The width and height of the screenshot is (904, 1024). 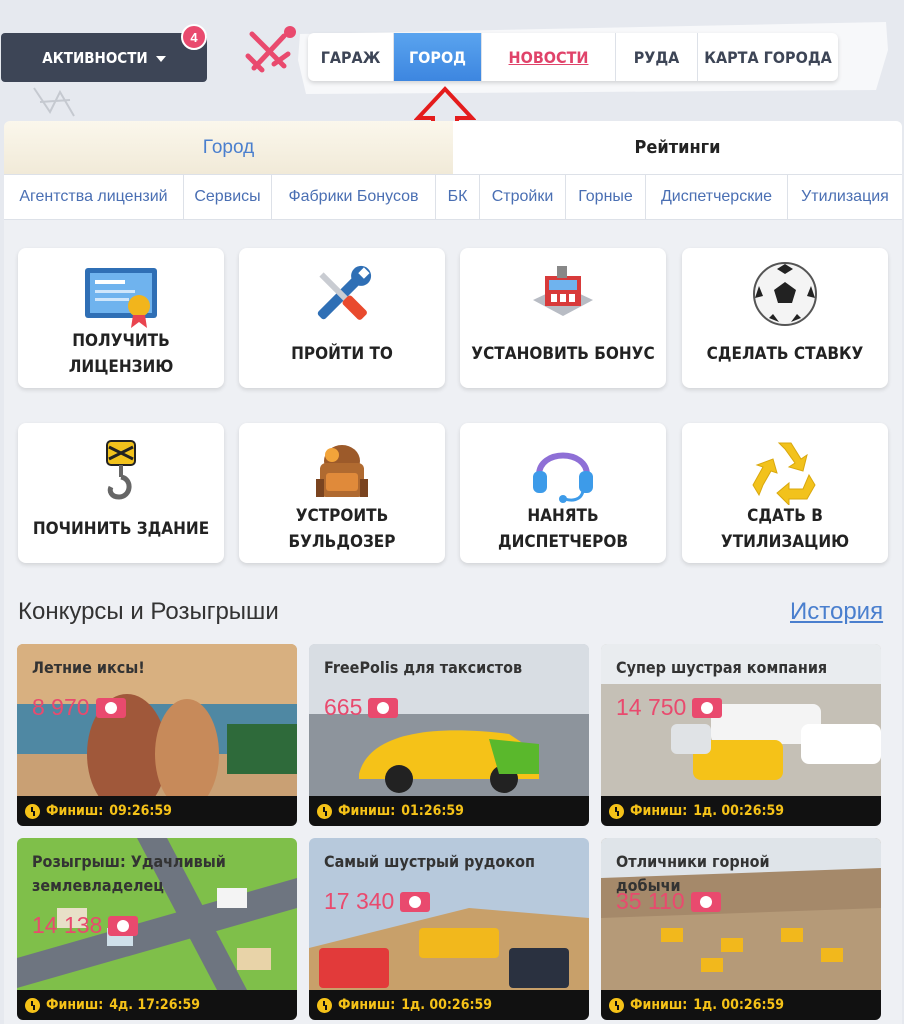 I want to click on contest-prize: 17 340, so click(x=377, y=901).